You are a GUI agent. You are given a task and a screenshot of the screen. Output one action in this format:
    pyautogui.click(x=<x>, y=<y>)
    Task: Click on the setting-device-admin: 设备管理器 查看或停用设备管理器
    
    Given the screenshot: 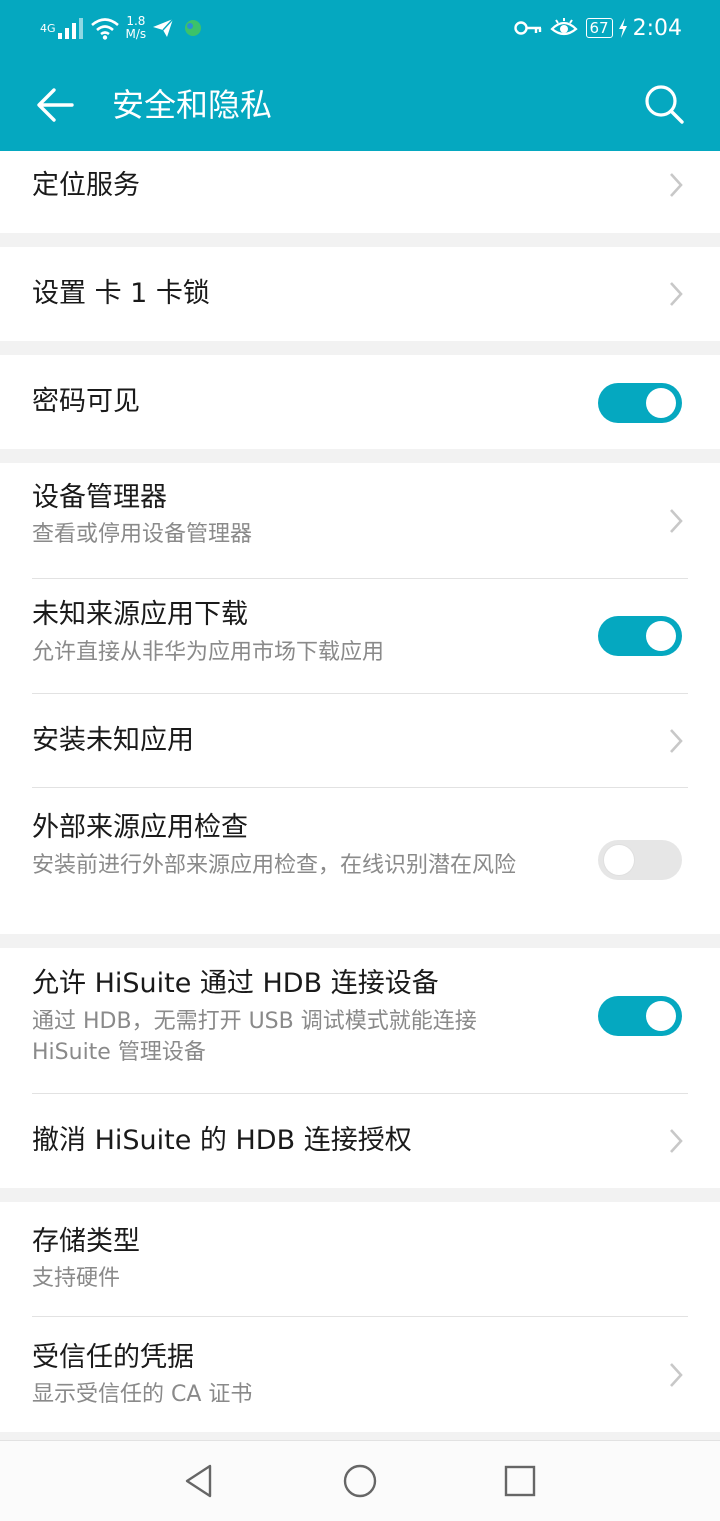 What is the action you would take?
    pyautogui.click(x=360, y=521)
    